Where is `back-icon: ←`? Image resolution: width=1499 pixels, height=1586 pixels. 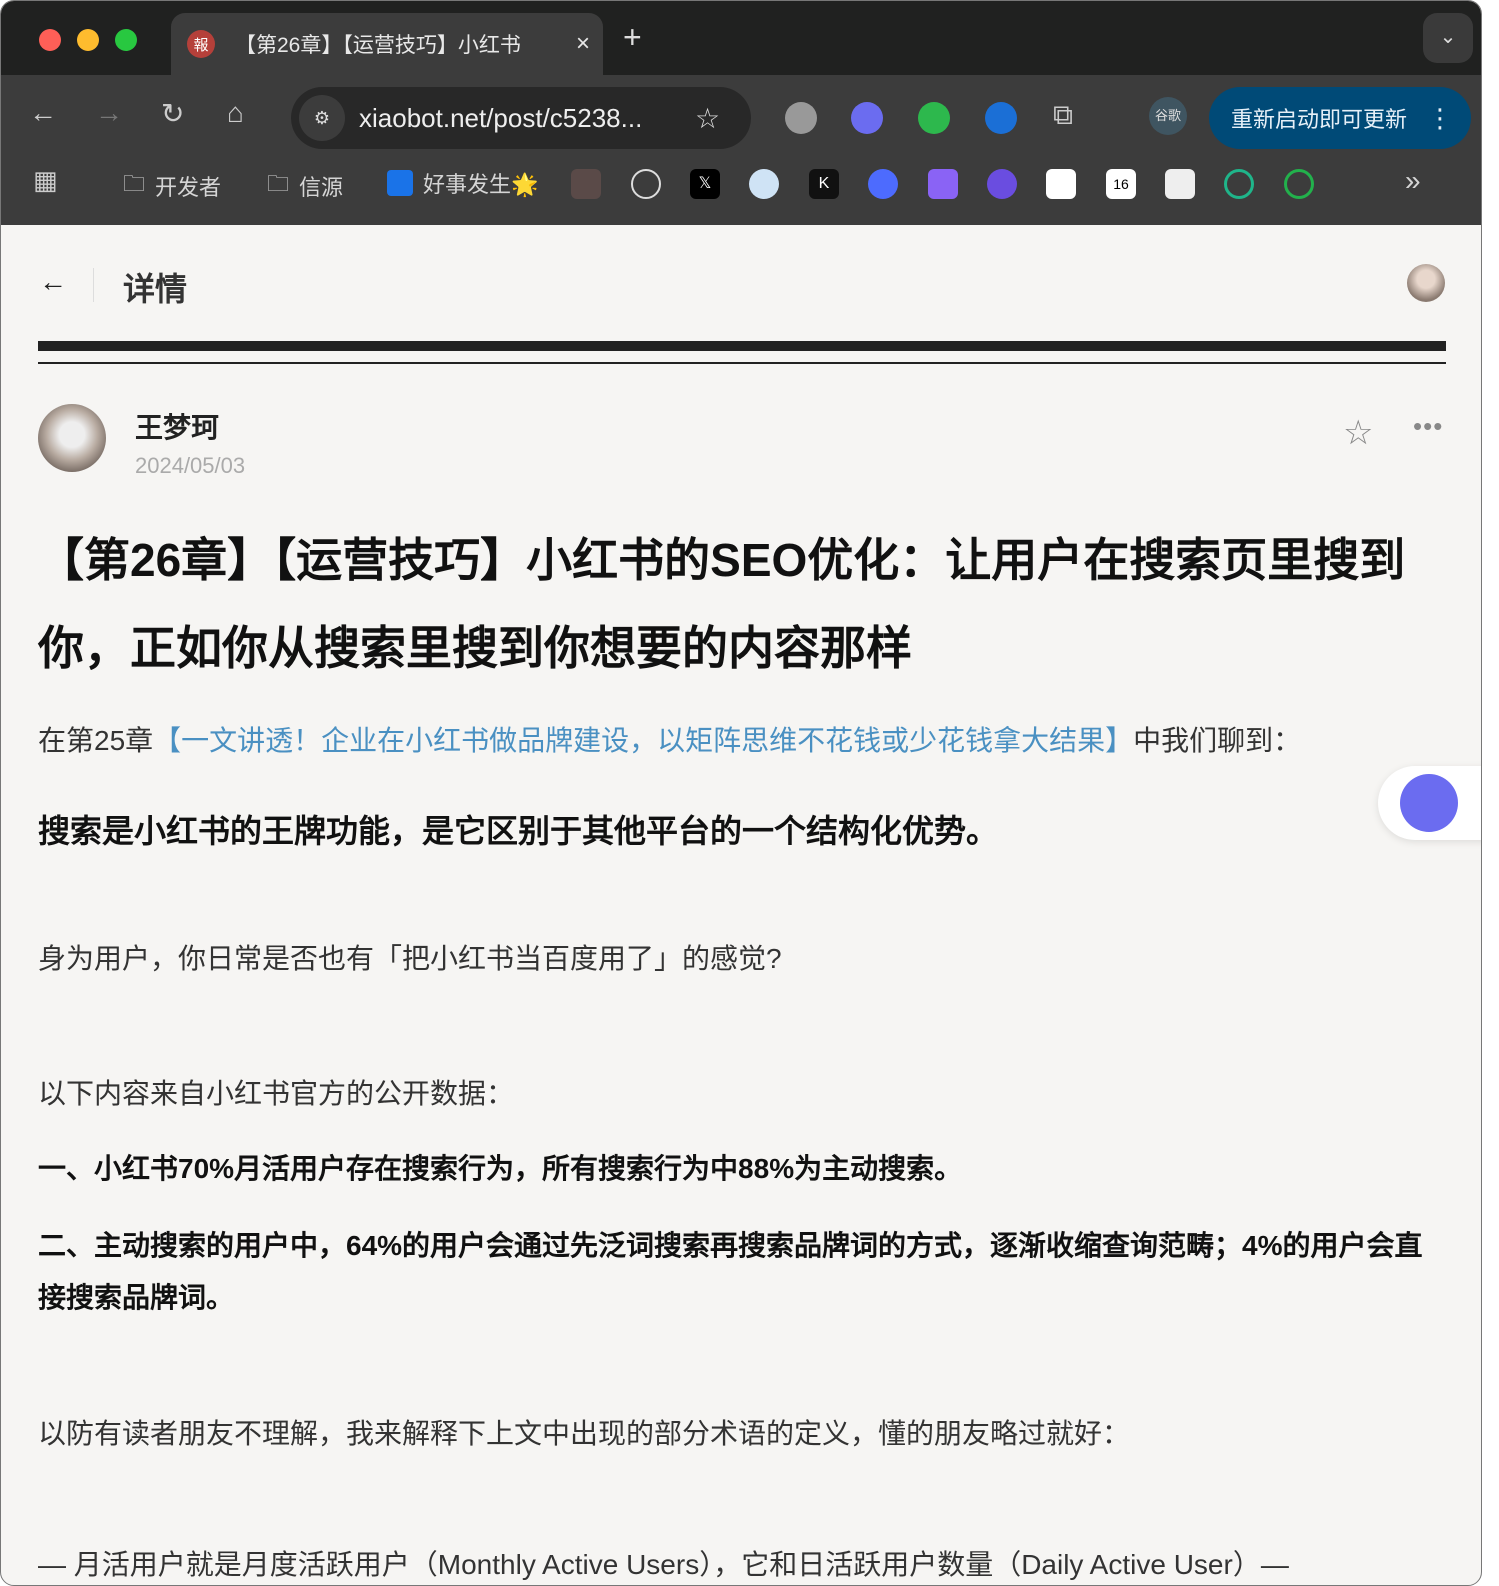 back-icon: ← is located at coordinates (43, 113).